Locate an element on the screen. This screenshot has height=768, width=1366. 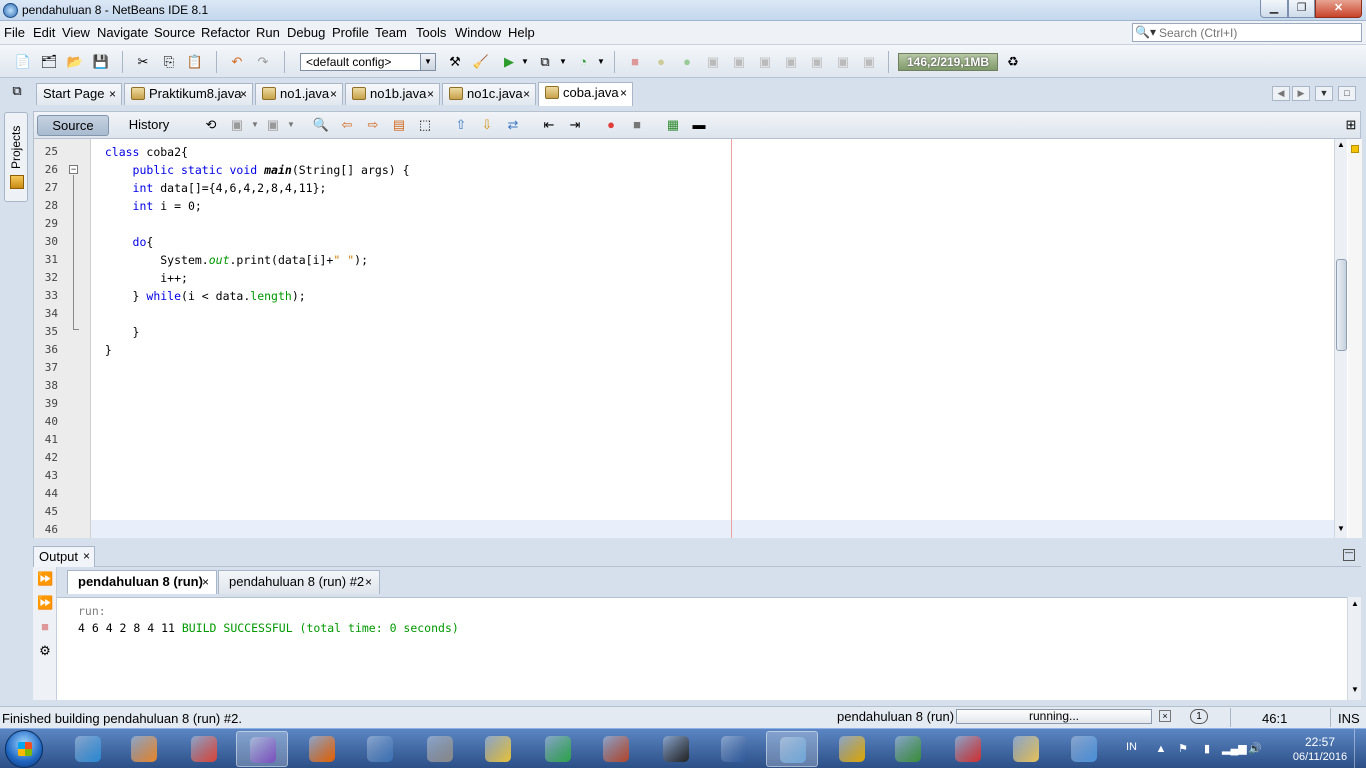
tab-output: Output × is located at coordinates (64, 556).